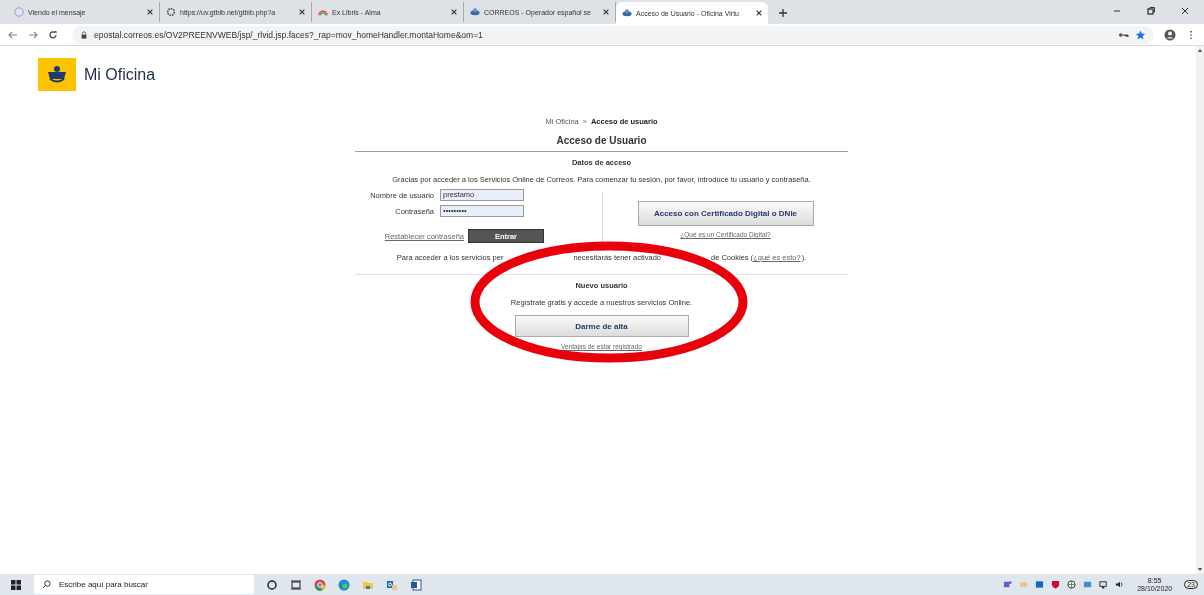 The image size is (1204, 595). I want to click on taskbar-search-field: Escribe aquí para buscar, so click(144, 584).